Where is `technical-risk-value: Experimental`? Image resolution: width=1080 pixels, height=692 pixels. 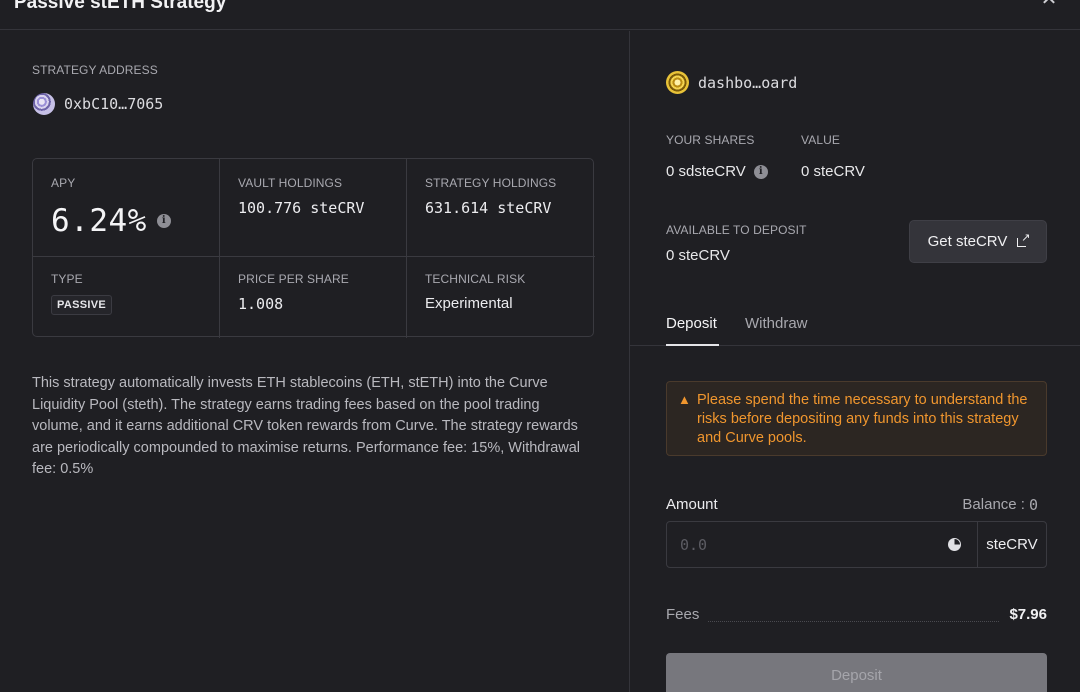 technical-risk-value: Experimental is located at coordinates (469, 303).